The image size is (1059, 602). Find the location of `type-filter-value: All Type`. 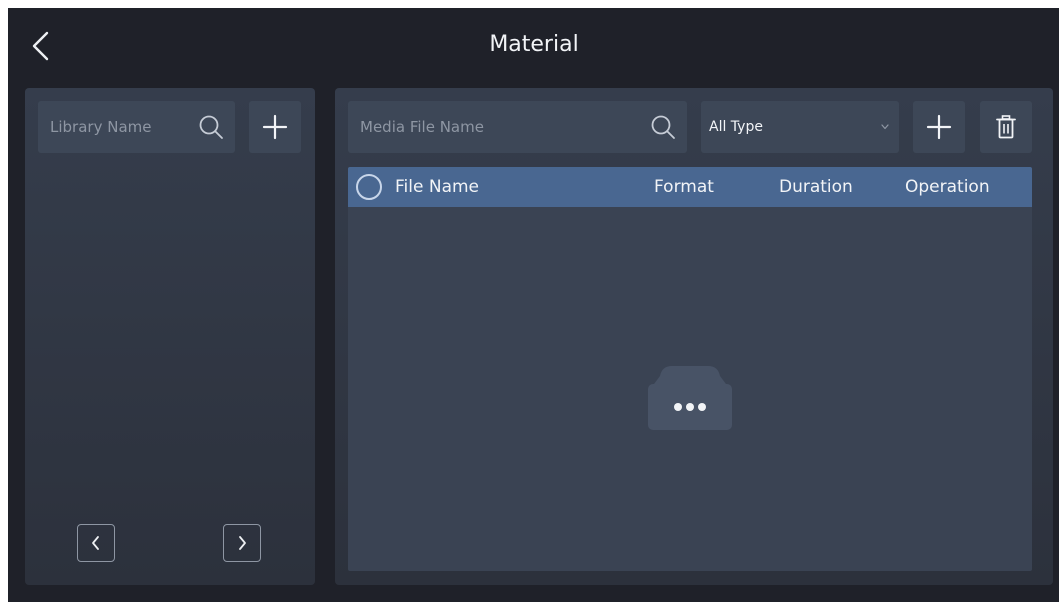

type-filter-value: All Type is located at coordinates (736, 127).